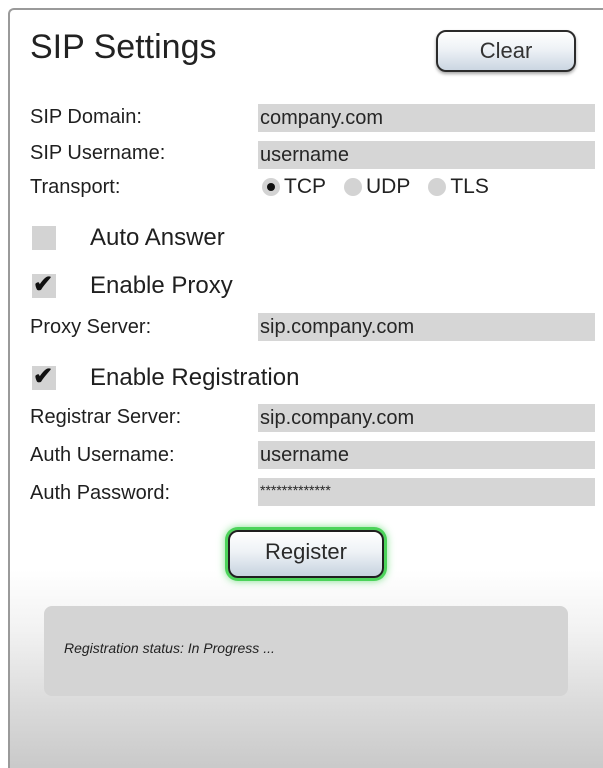  What do you see at coordinates (195, 377) in the screenshot?
I see `enable-registration-label: Enable Registration` at bounding box center [195, 377].